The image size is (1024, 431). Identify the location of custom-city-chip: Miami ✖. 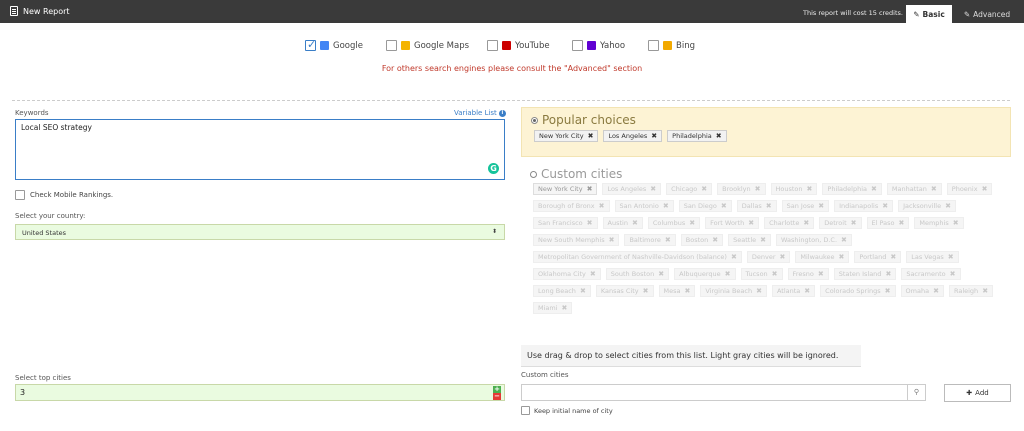
(553, 308).